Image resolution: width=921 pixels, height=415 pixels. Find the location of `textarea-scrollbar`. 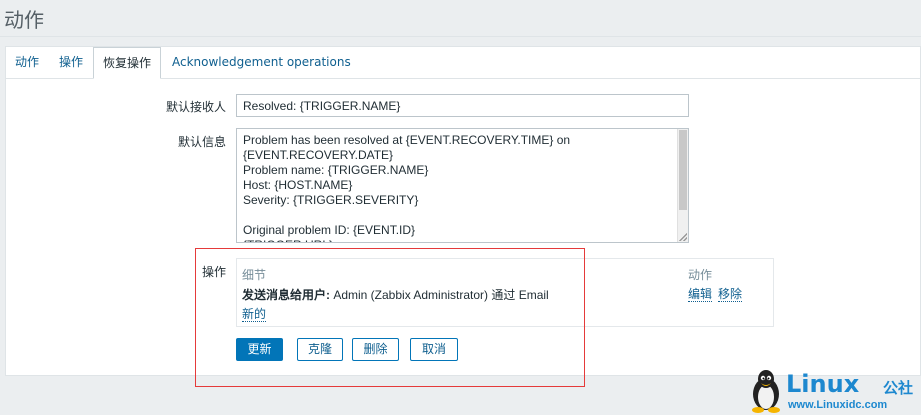

textarea-scrollbar is located at coordinates (682, 185).